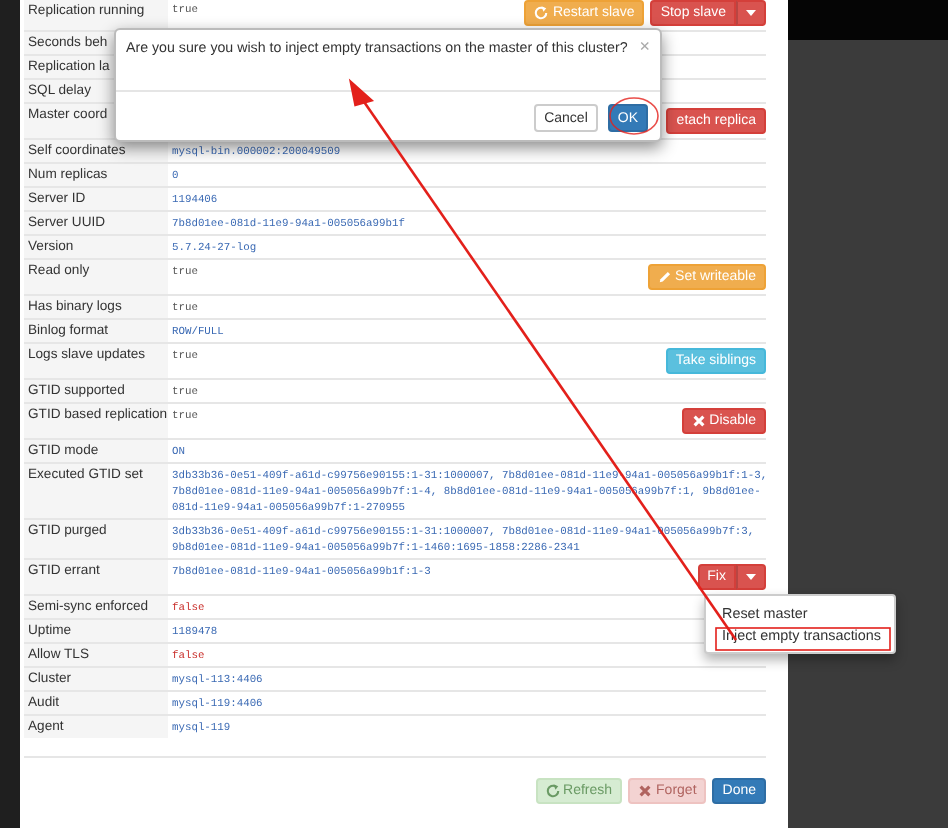  What do you see at coordinates (644, 47) in the screenshot?
I see `close-button: ×` at bounding box center [644, 47].